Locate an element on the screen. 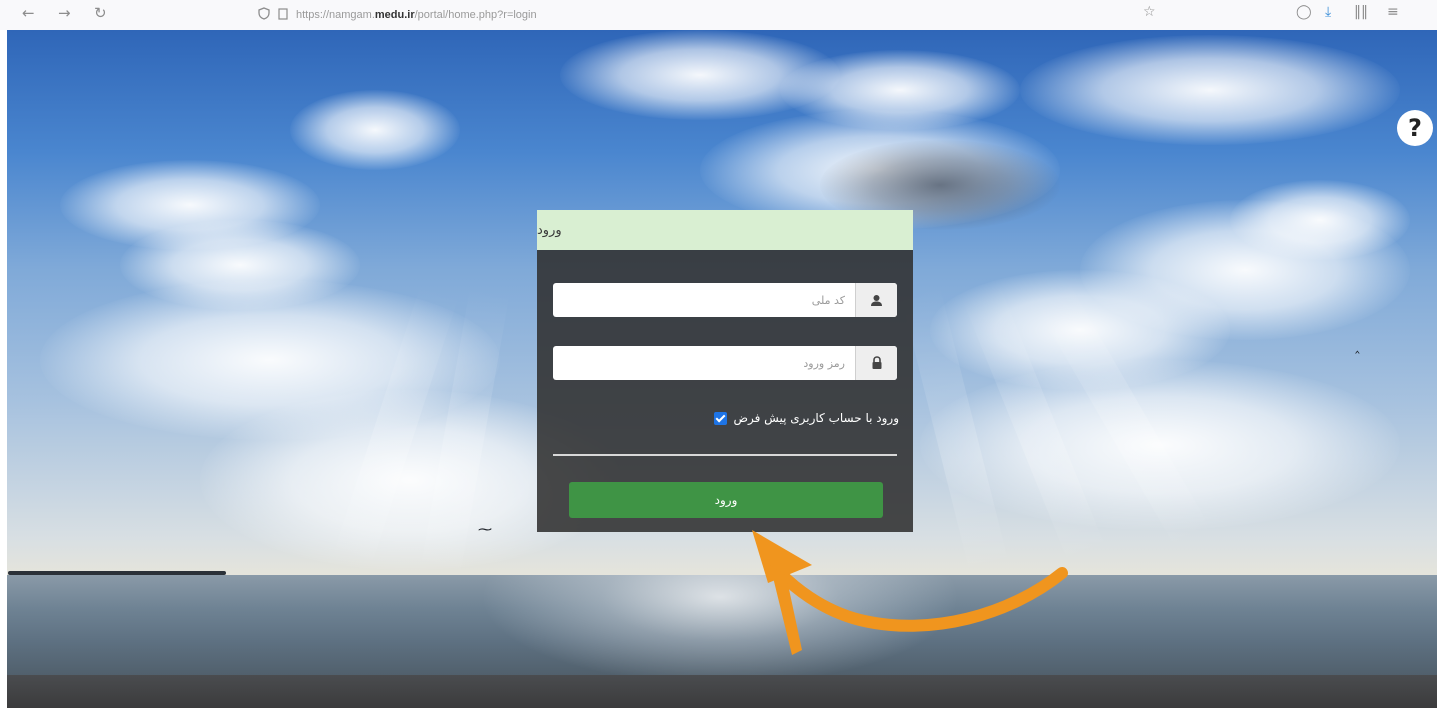 This screenshot has width=1437, height=708. lock-icon is located at coordinates (876, 363).